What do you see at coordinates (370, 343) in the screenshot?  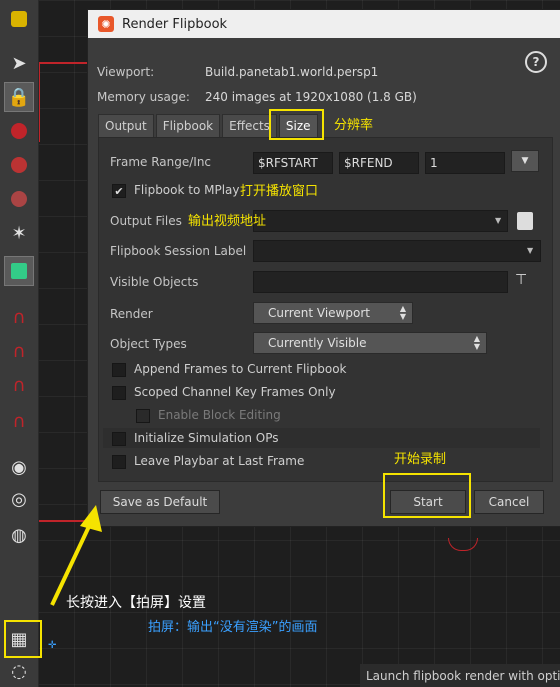 I see `object-types-dropdown: Currently Visible ▲ ▼` at bounding box center [370, 343].